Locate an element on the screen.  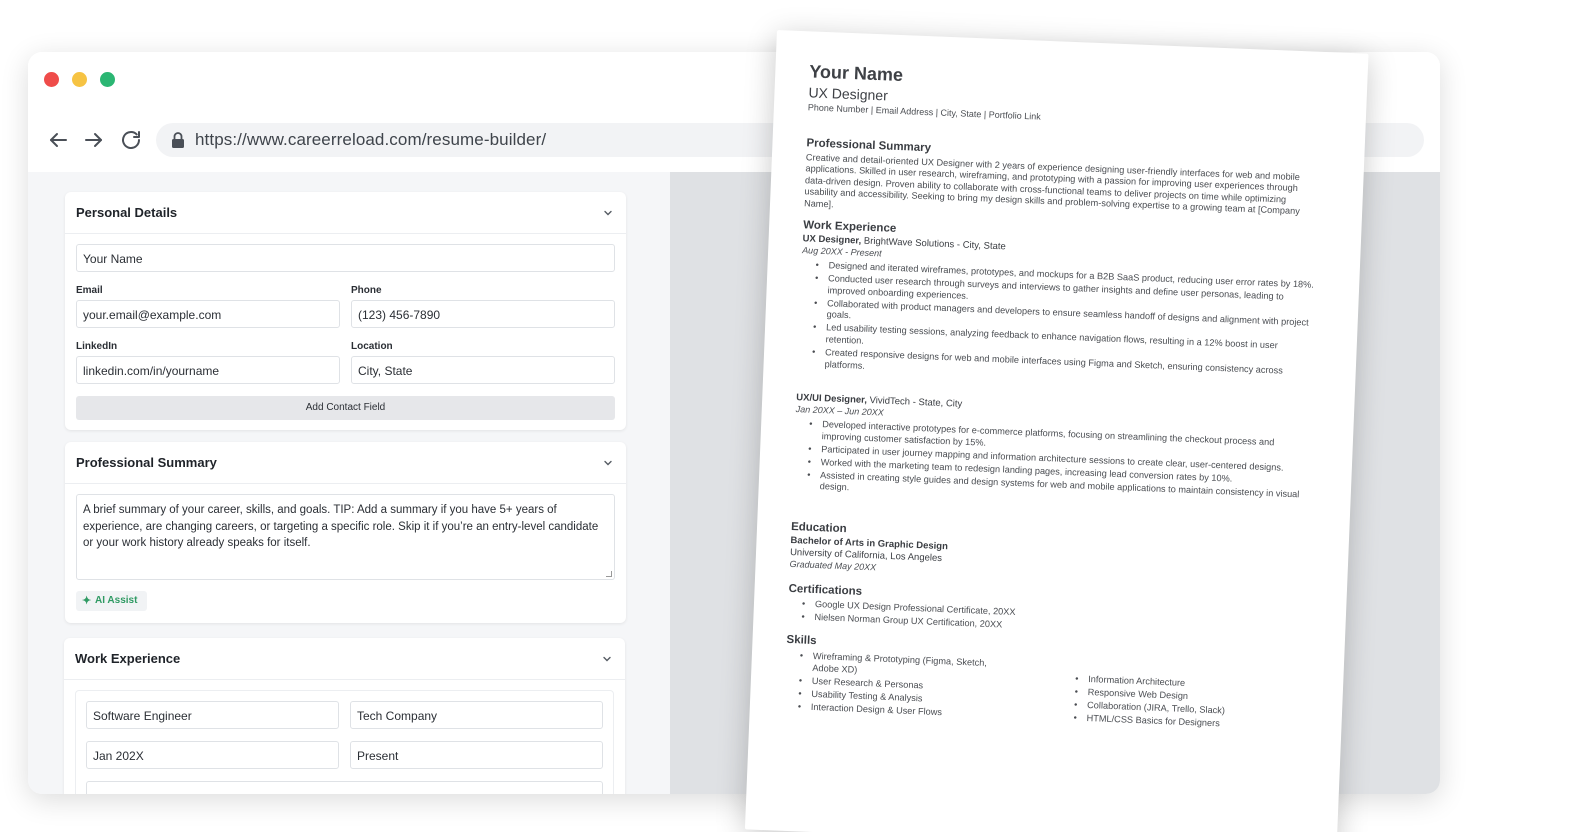
resume-certifications-heading: Certifications is located at coordinates (825, 590).